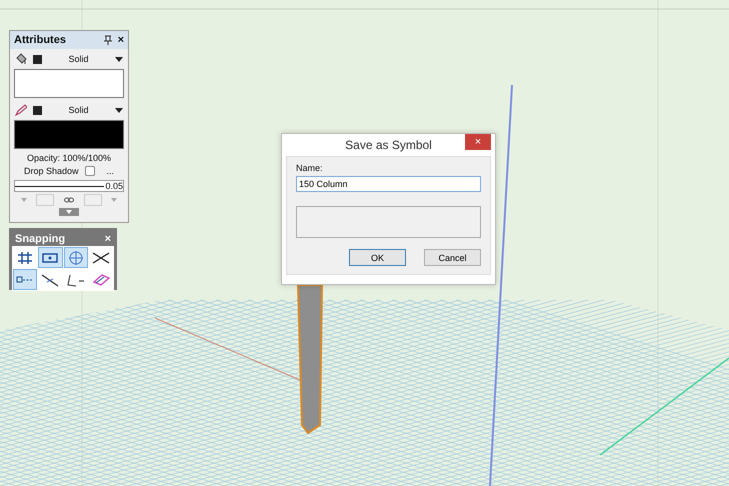  What do you see at coordinates (101, 280) in the screenshot?
I see `tag-icon` at bounding box center [101, 280].